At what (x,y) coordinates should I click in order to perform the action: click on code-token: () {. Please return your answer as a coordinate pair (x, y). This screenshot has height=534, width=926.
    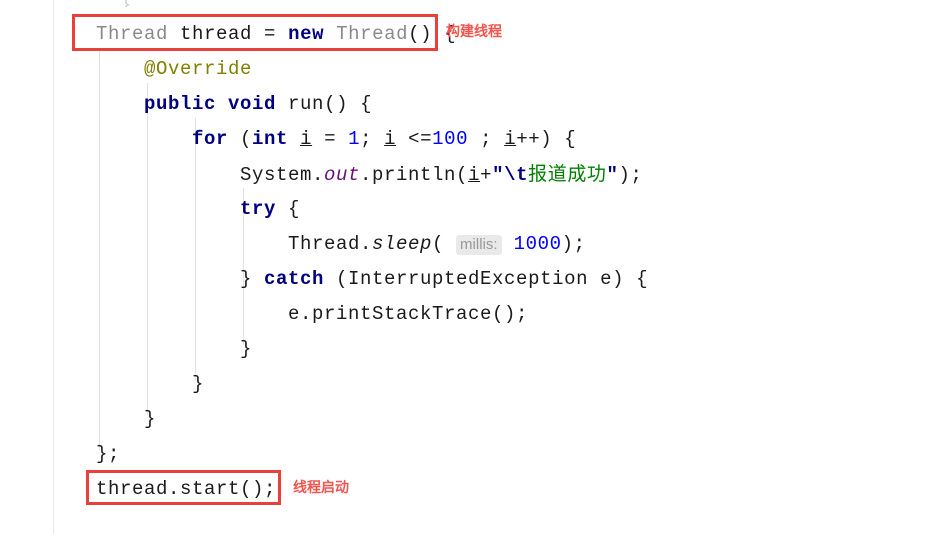
    Looking at the image, I should click on (348, 104).